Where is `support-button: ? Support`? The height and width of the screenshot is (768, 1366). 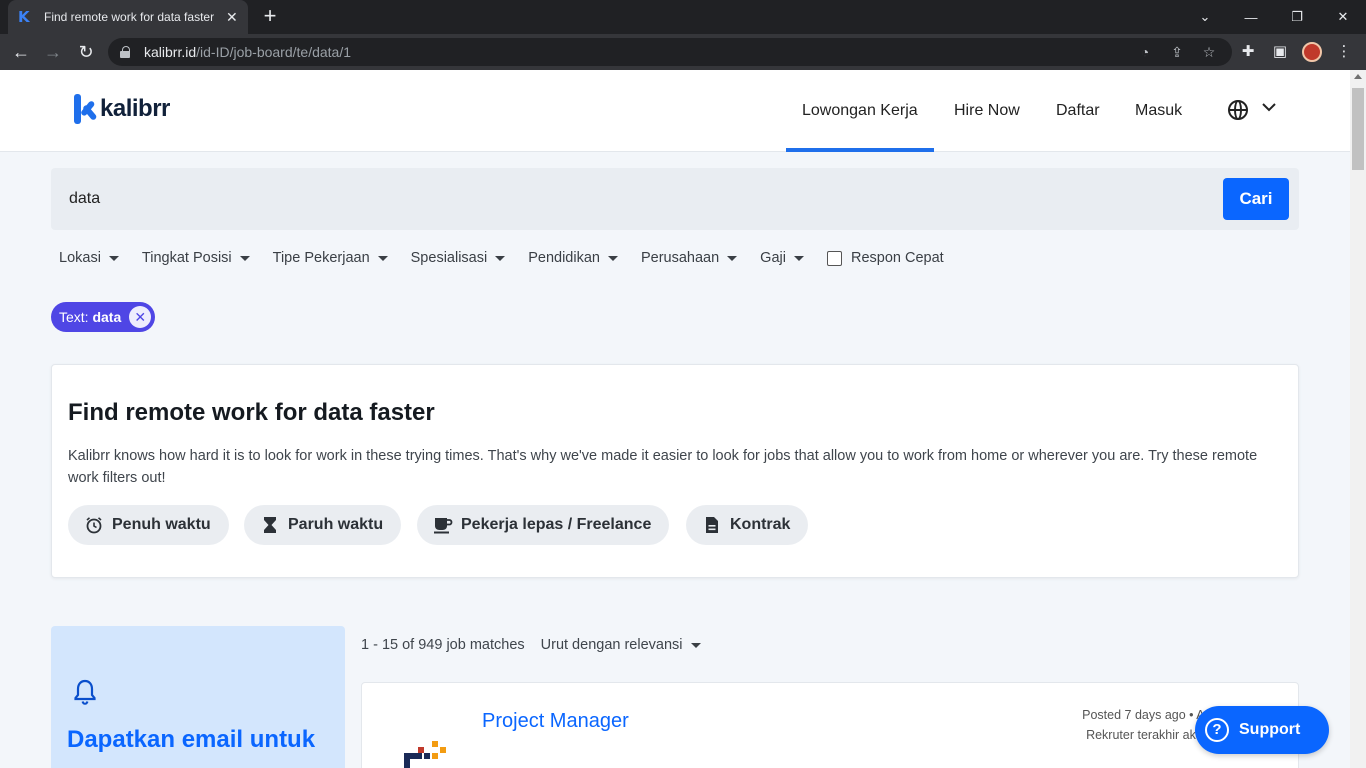 support-button: ? Support is located at coordinates (1262, 730).